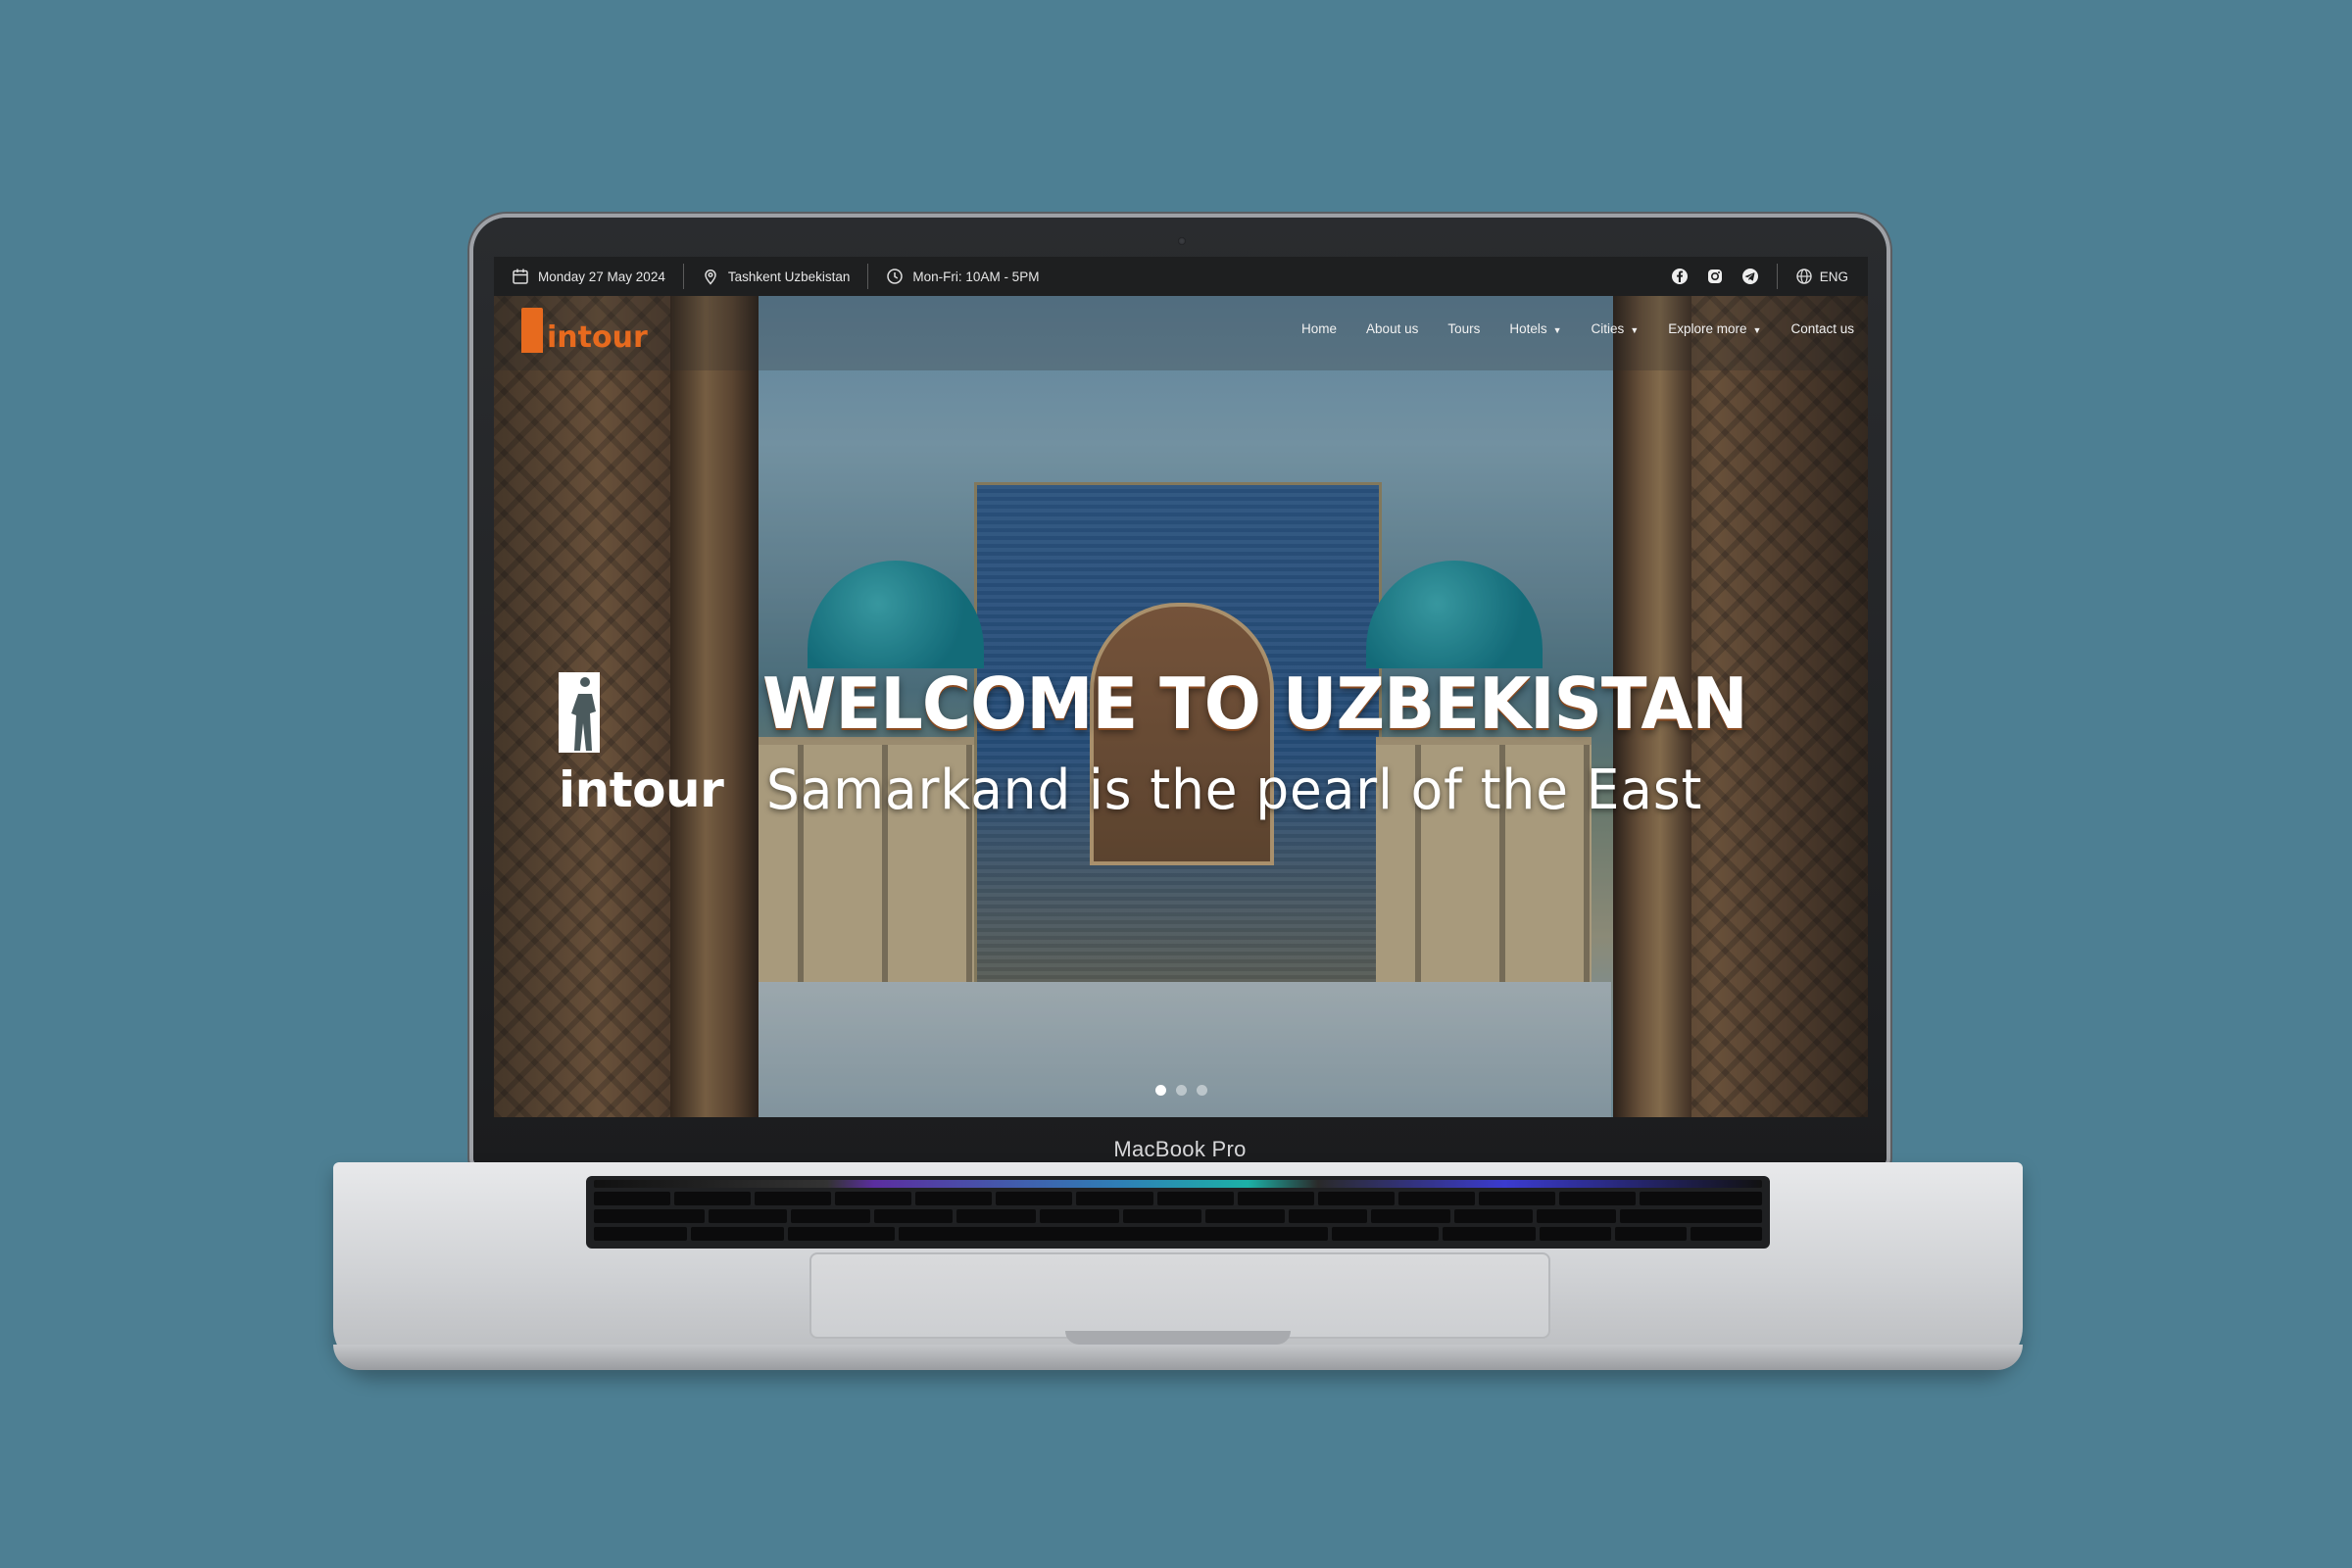 This screenshot has width=2352, height=1568. Describe the element at coordinates (1750, 276) in the screenshot. I see `telegram-icon` at that location.